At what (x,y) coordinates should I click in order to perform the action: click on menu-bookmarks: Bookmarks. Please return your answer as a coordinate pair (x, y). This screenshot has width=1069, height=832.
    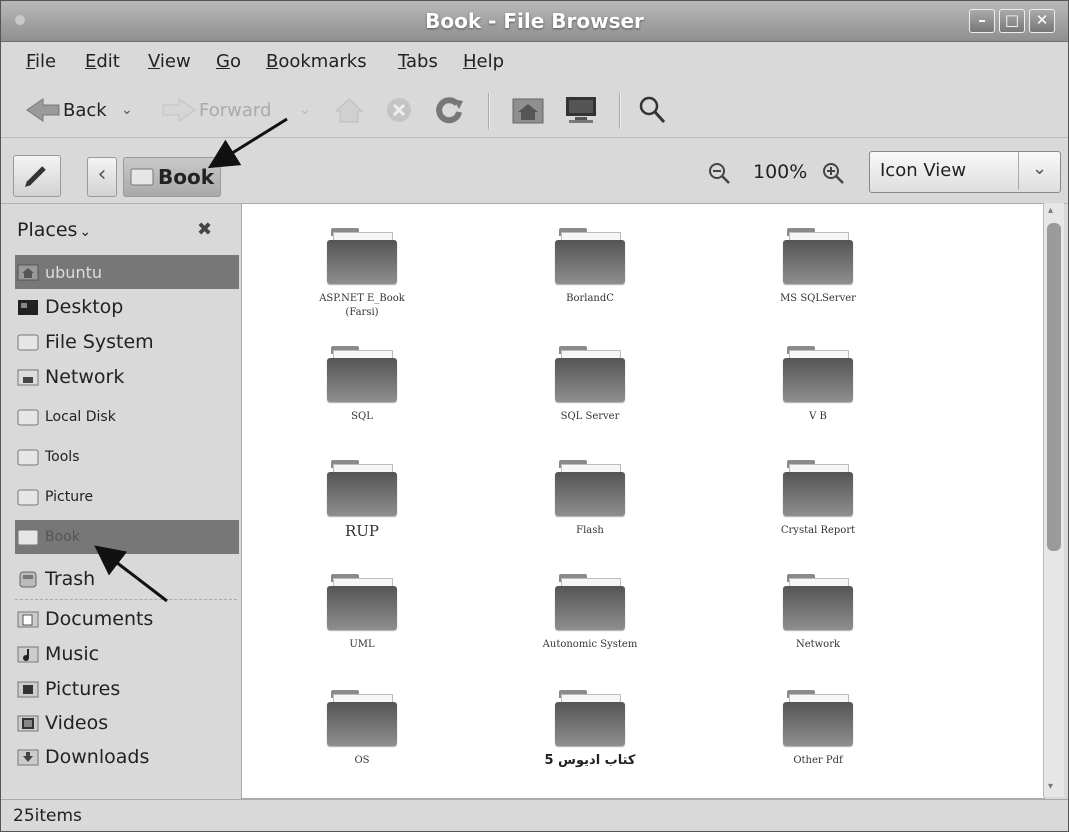
    Looking at the image, I should click on (316, 61).